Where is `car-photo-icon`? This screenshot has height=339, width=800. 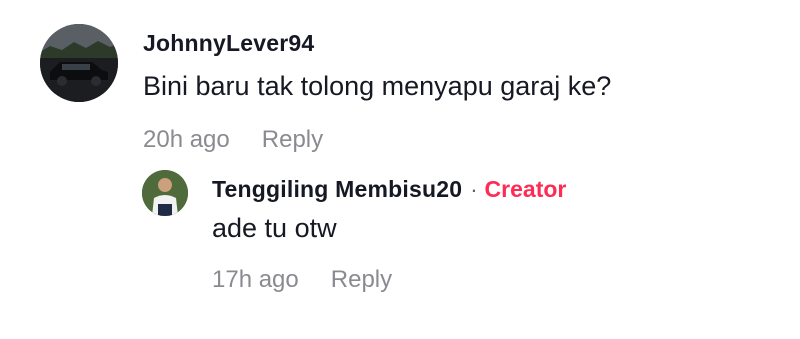
car-photo-icon is located at coordinates (79, 63).